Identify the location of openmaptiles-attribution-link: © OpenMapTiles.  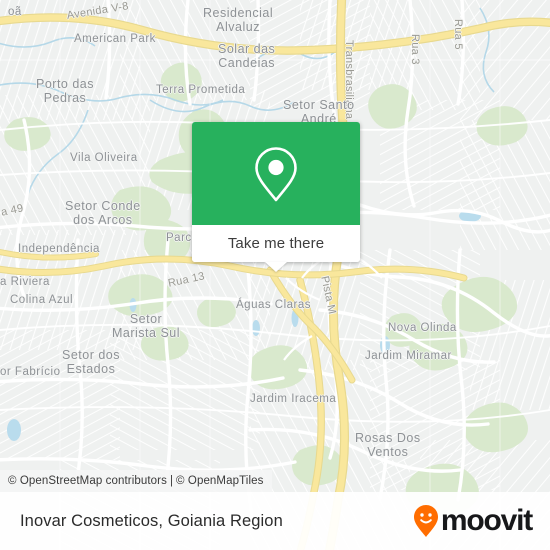
(219, 481).